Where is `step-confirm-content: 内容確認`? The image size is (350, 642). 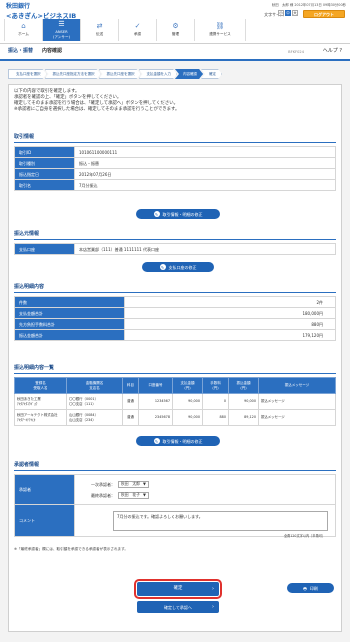
step-confirm-content: 内容確認 is located at coordinates (189, 74).